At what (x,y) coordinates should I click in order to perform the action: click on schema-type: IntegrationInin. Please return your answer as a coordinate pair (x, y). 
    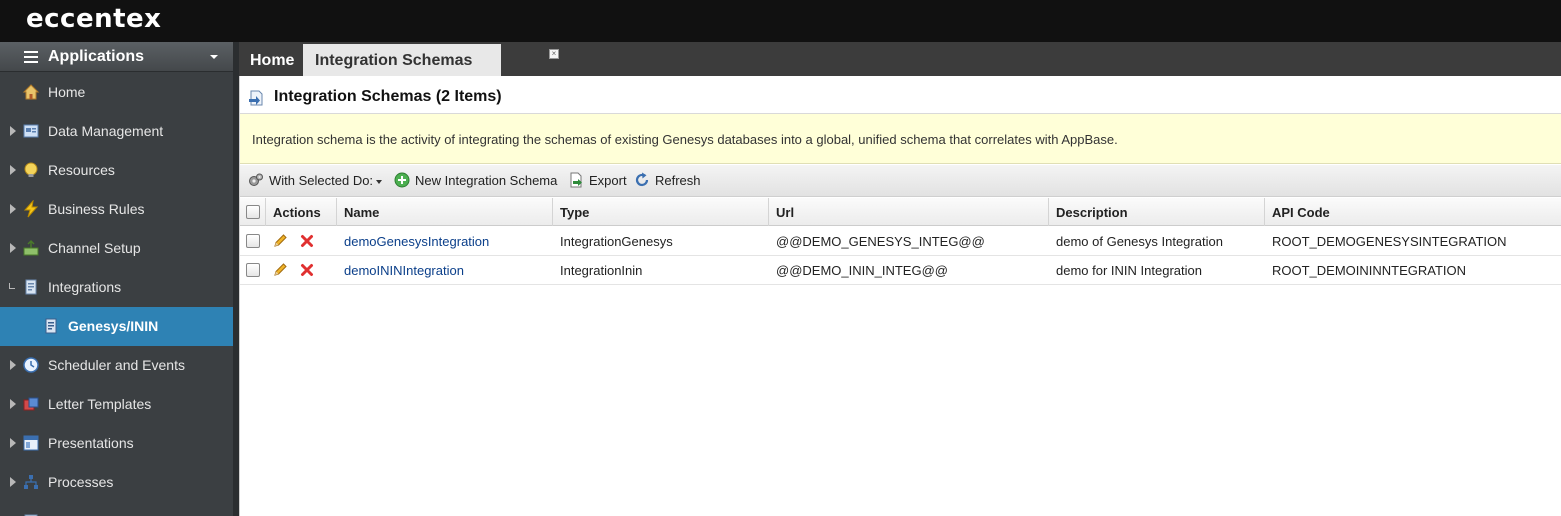
    Looking at the image, I should click on (601, 270).